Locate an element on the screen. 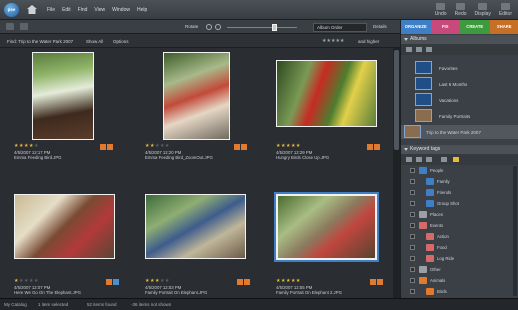  album-icon is located at coordinates (423, 67).